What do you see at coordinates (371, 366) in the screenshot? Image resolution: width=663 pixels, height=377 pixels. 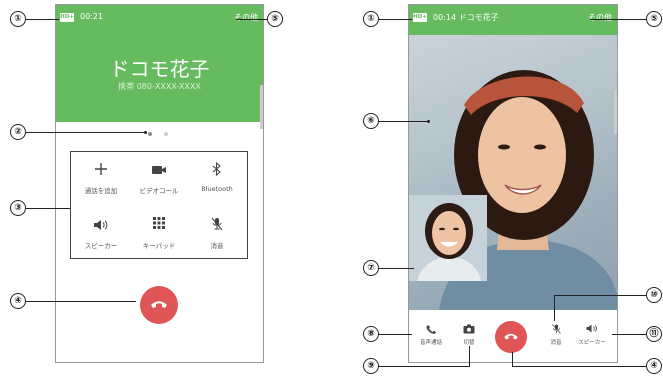 I see `callout-9: ⑨` at bounding box center [371, 366].